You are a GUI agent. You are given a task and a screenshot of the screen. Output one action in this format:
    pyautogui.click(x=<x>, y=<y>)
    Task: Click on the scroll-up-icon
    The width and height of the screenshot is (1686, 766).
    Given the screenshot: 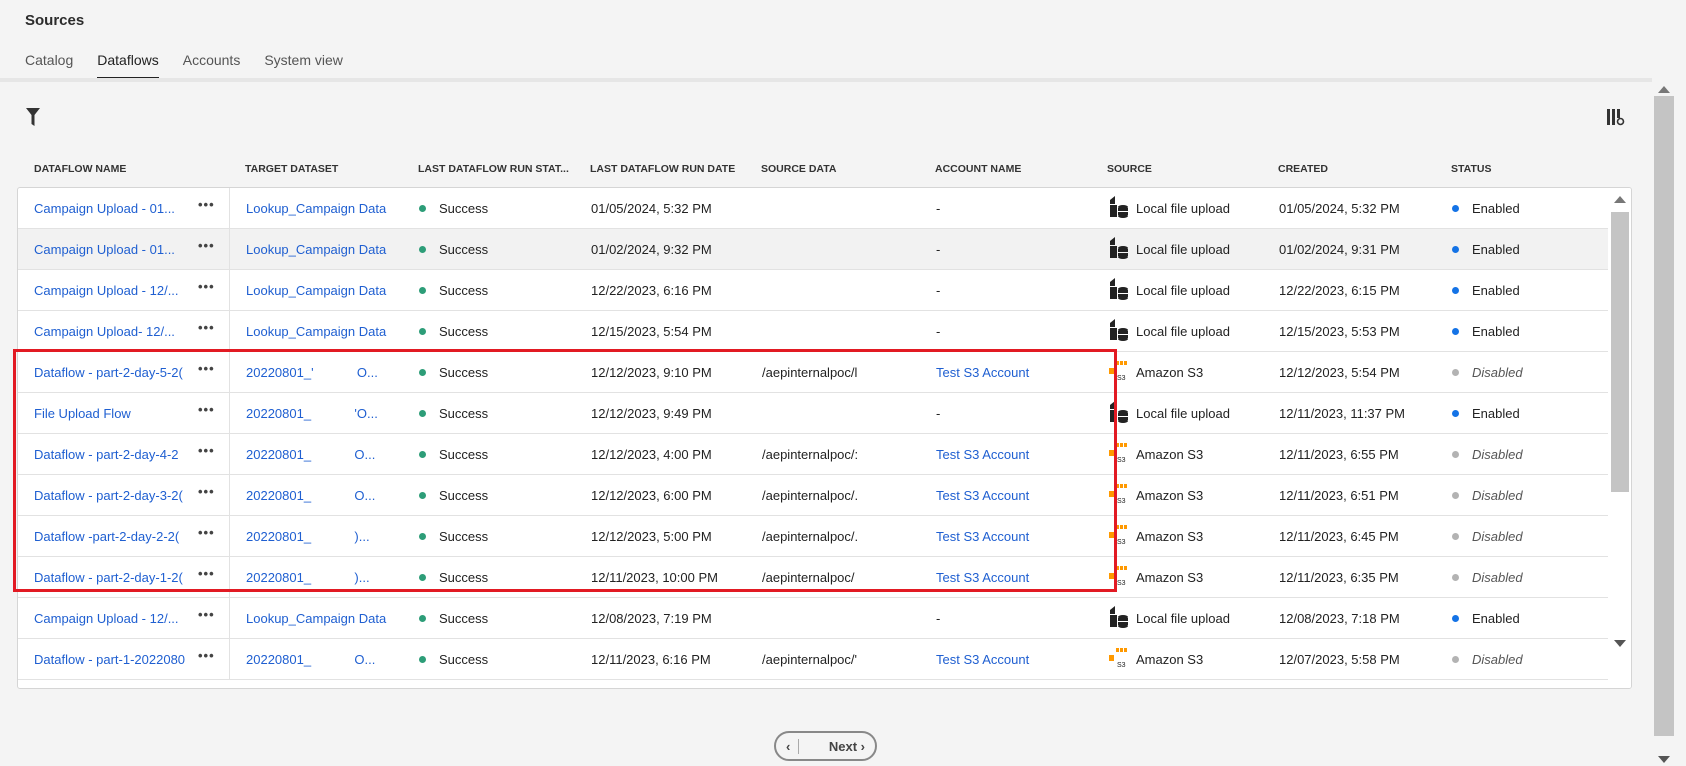 What is the action you would take?
    pyautogui.click(x=1620, y=199)
    